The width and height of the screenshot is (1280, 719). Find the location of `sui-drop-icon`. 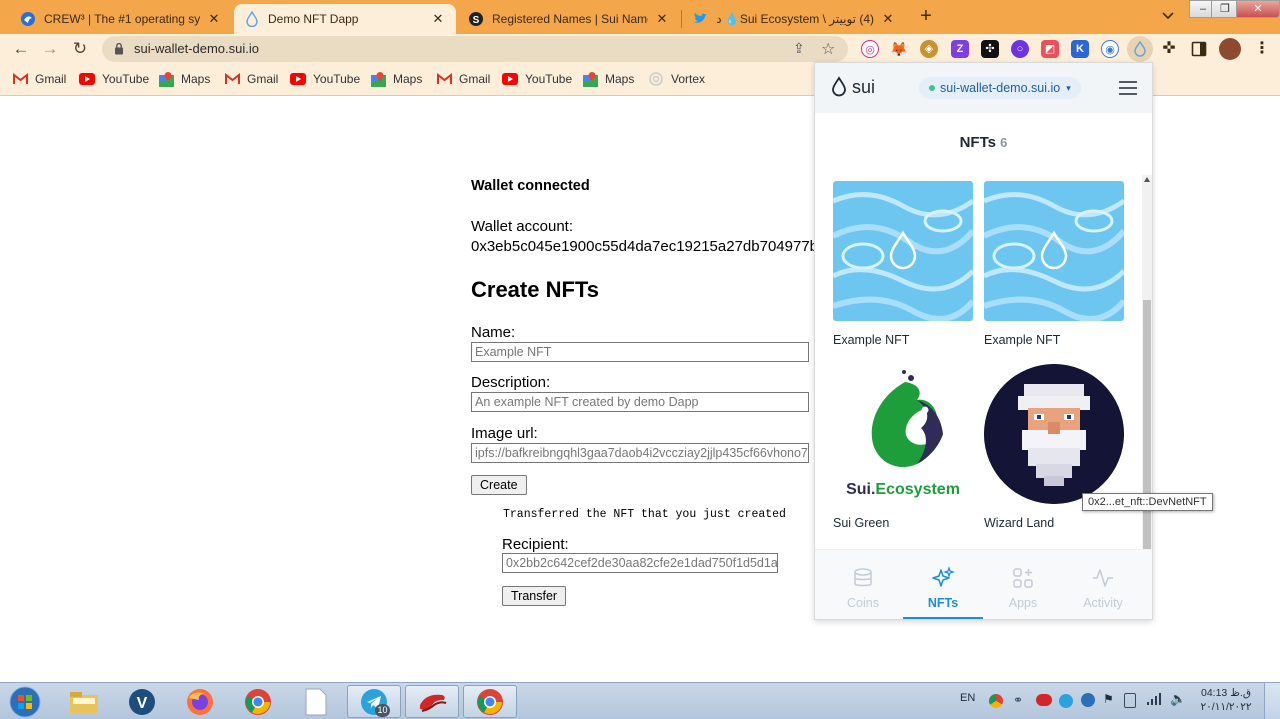

sui-drop-icon is located at coordinates (252, 19).